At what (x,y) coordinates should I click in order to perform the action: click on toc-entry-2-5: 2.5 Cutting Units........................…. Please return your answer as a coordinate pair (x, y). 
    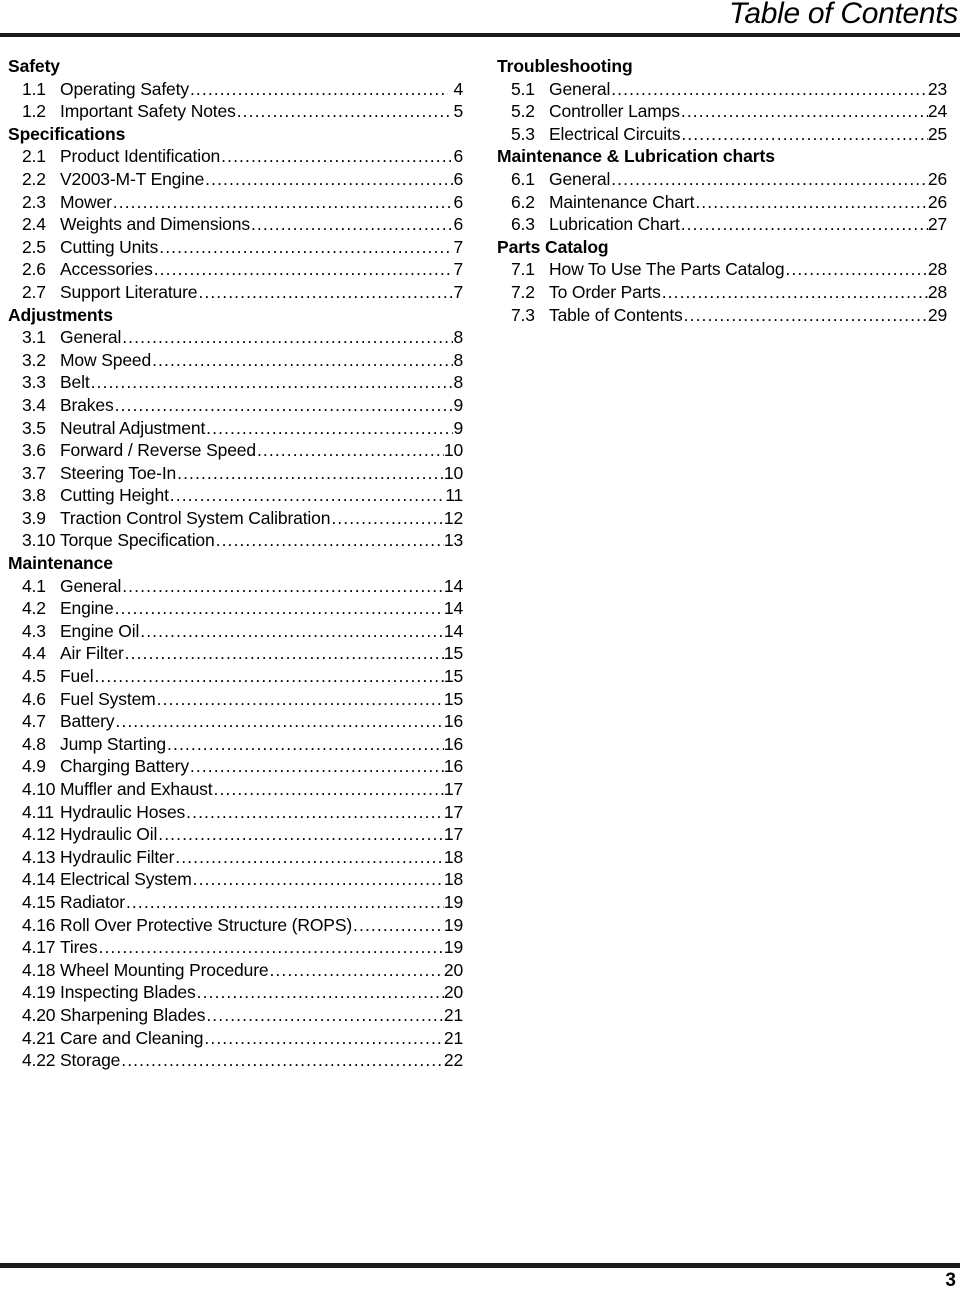
    Looking at the image, I should click on (235, 247).